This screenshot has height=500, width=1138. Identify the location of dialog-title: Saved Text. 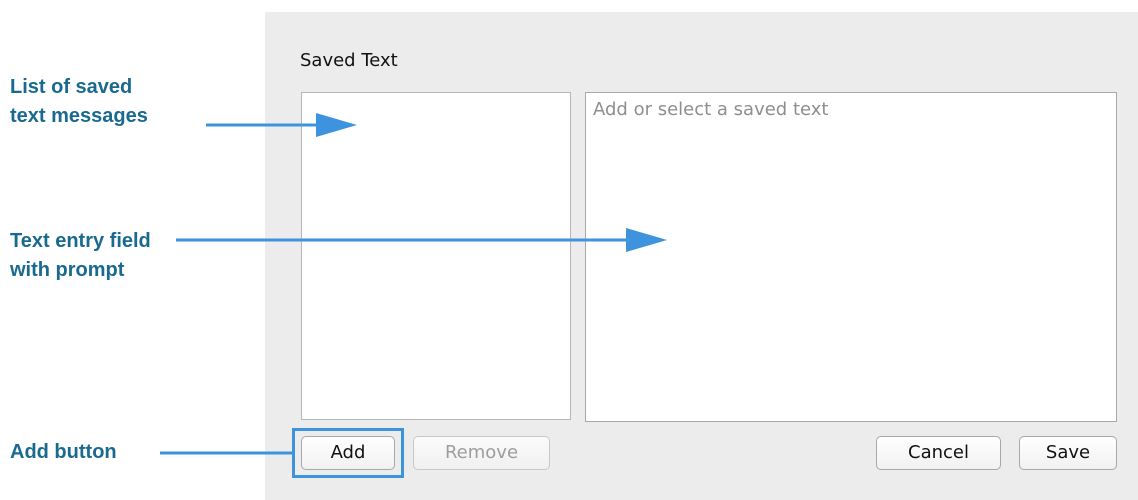
(349, 60).